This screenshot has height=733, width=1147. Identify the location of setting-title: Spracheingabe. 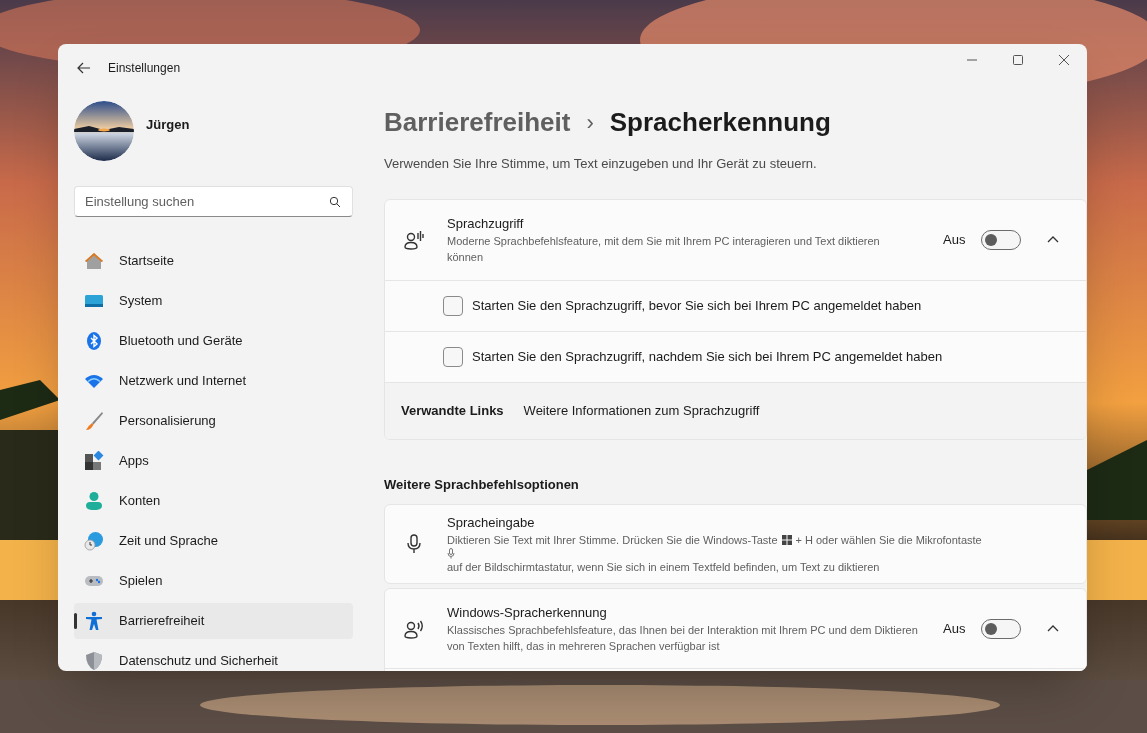
(491, 522).